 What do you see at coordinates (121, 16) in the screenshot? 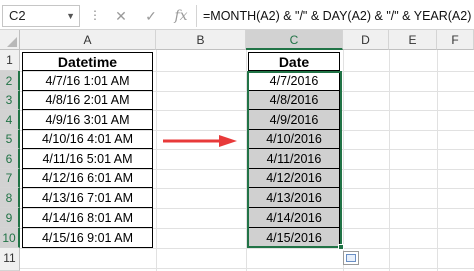
I see `cancel-icon: ✕` at bounding box center [121, 16].